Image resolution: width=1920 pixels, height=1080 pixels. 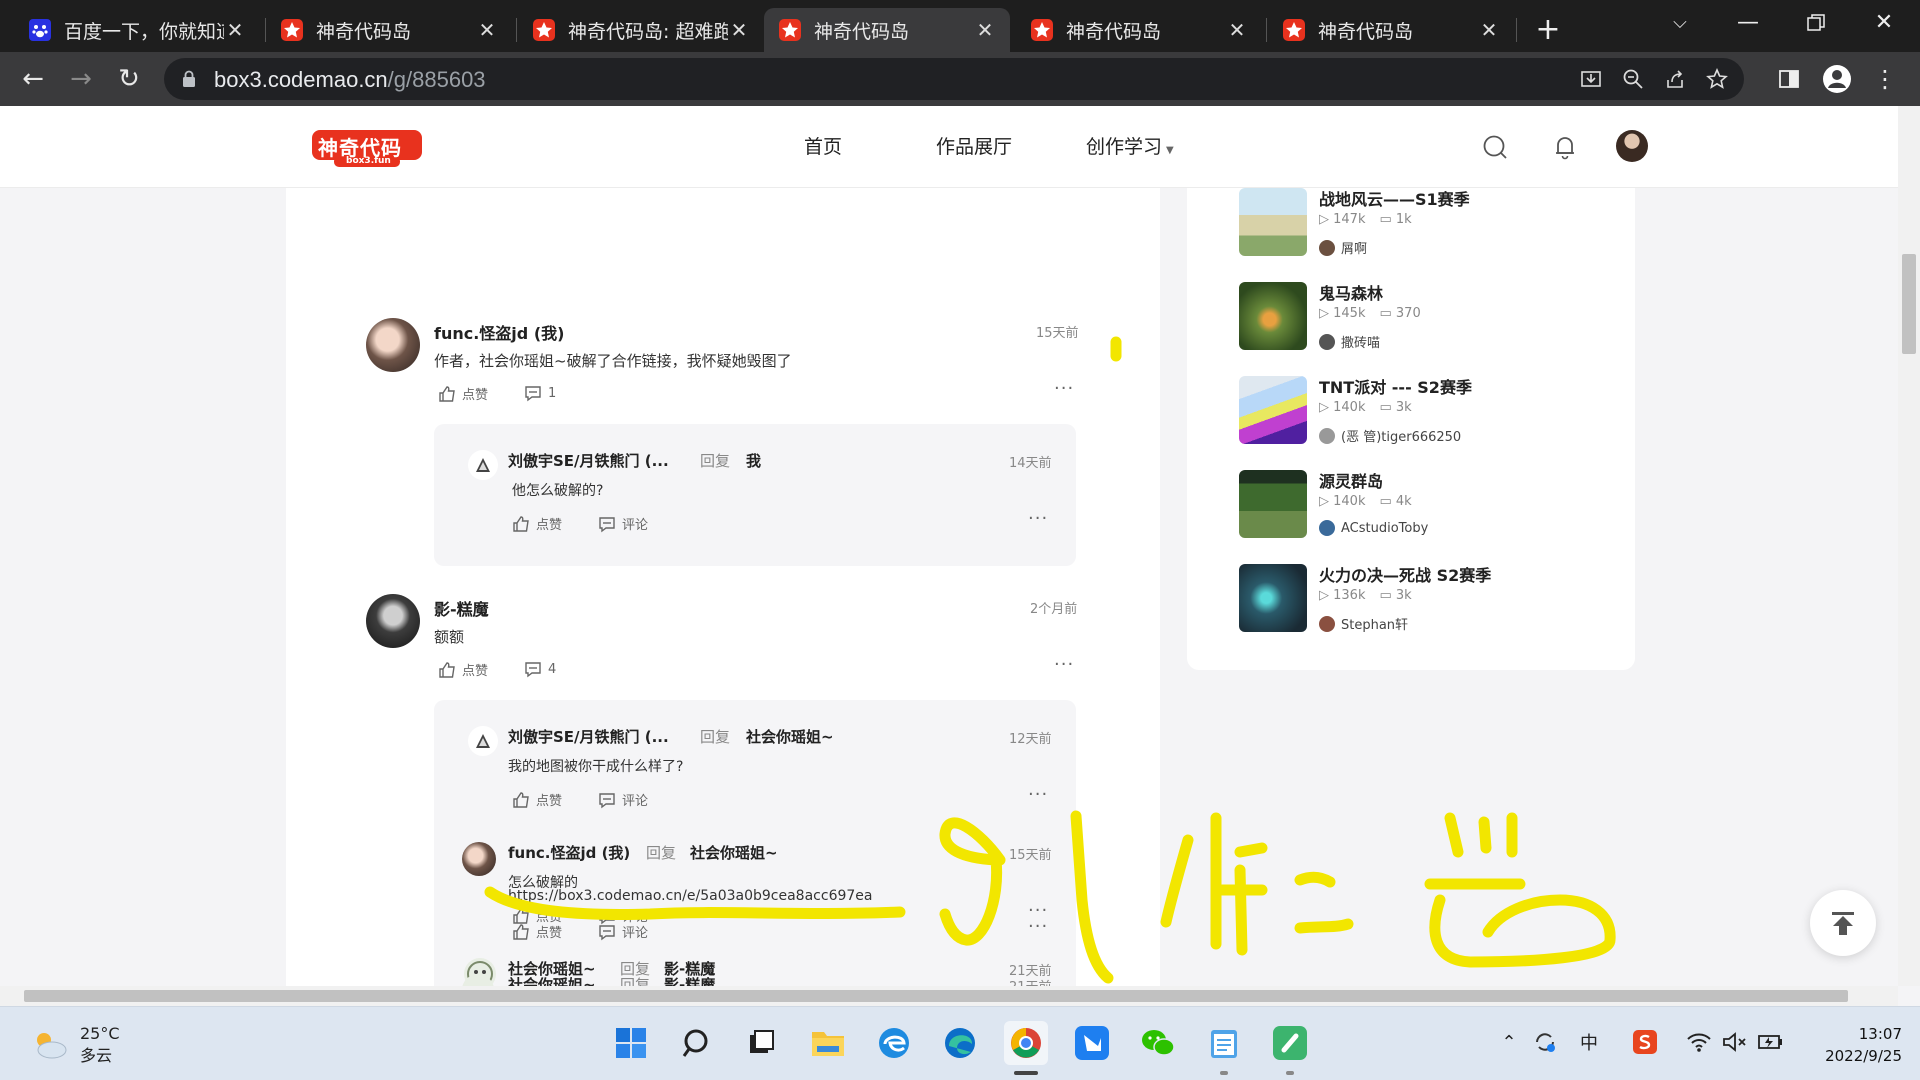 What do you see at coordinates (1429, 317) in the screenshot?
I see `work-card: 鬼马森林 ▷ 145k ▭ 370 撒砖喵` at bounding box center [1429, 317].